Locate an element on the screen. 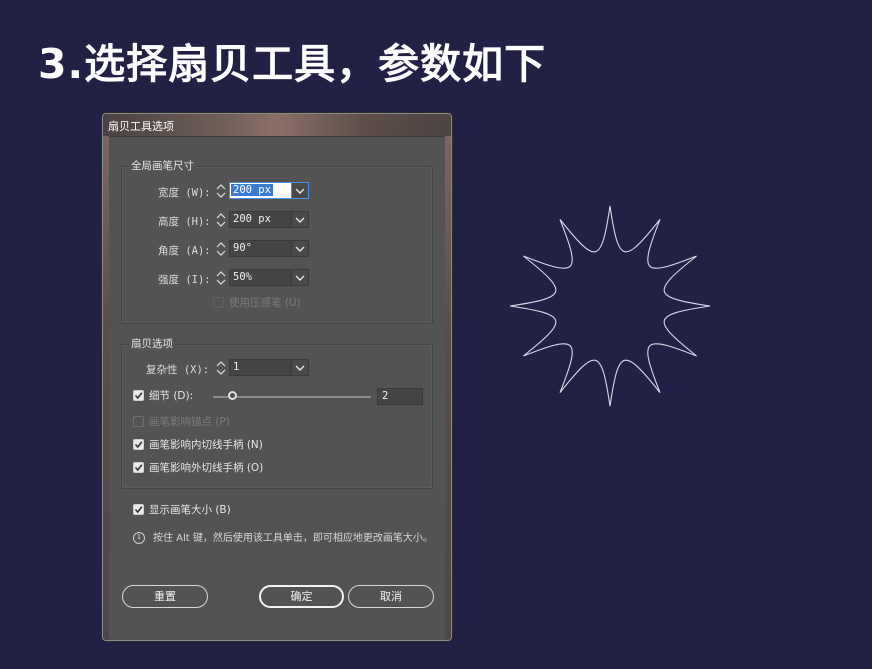 Image resolution: width=872 pixels, height=669 pixels. scallop-star-icon is located at coordinates (610, 306).